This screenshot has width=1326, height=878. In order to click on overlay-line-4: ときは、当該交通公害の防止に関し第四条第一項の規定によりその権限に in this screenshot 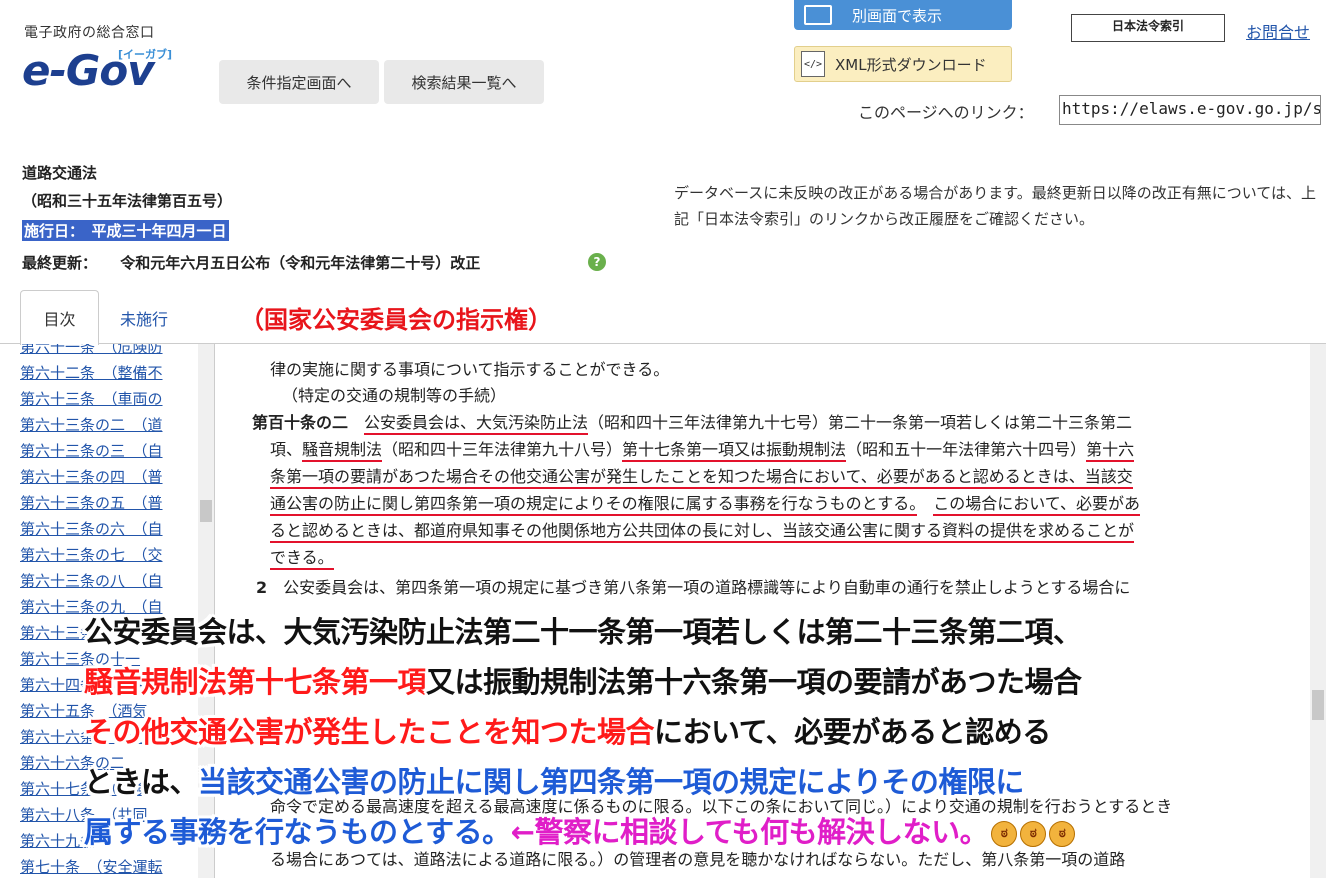, I will do `click(554, 782)`.